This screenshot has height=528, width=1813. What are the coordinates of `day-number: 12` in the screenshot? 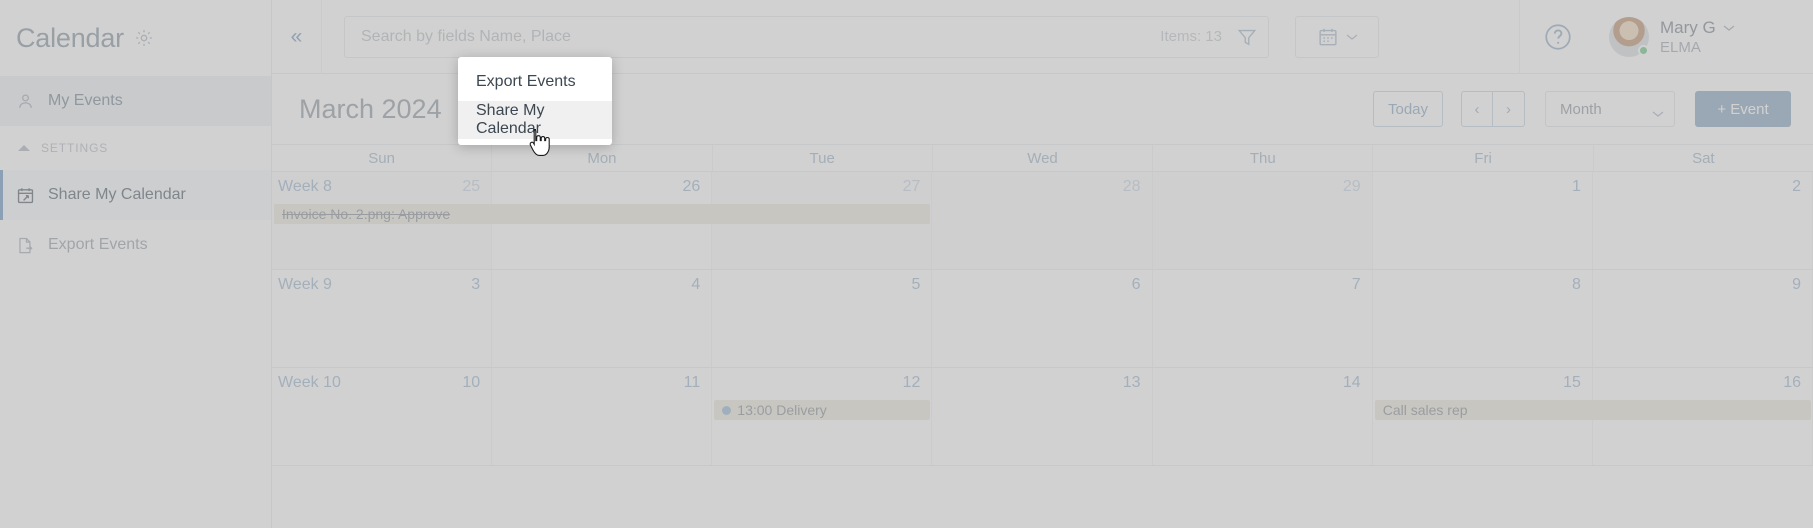 It's located at (911, 382).